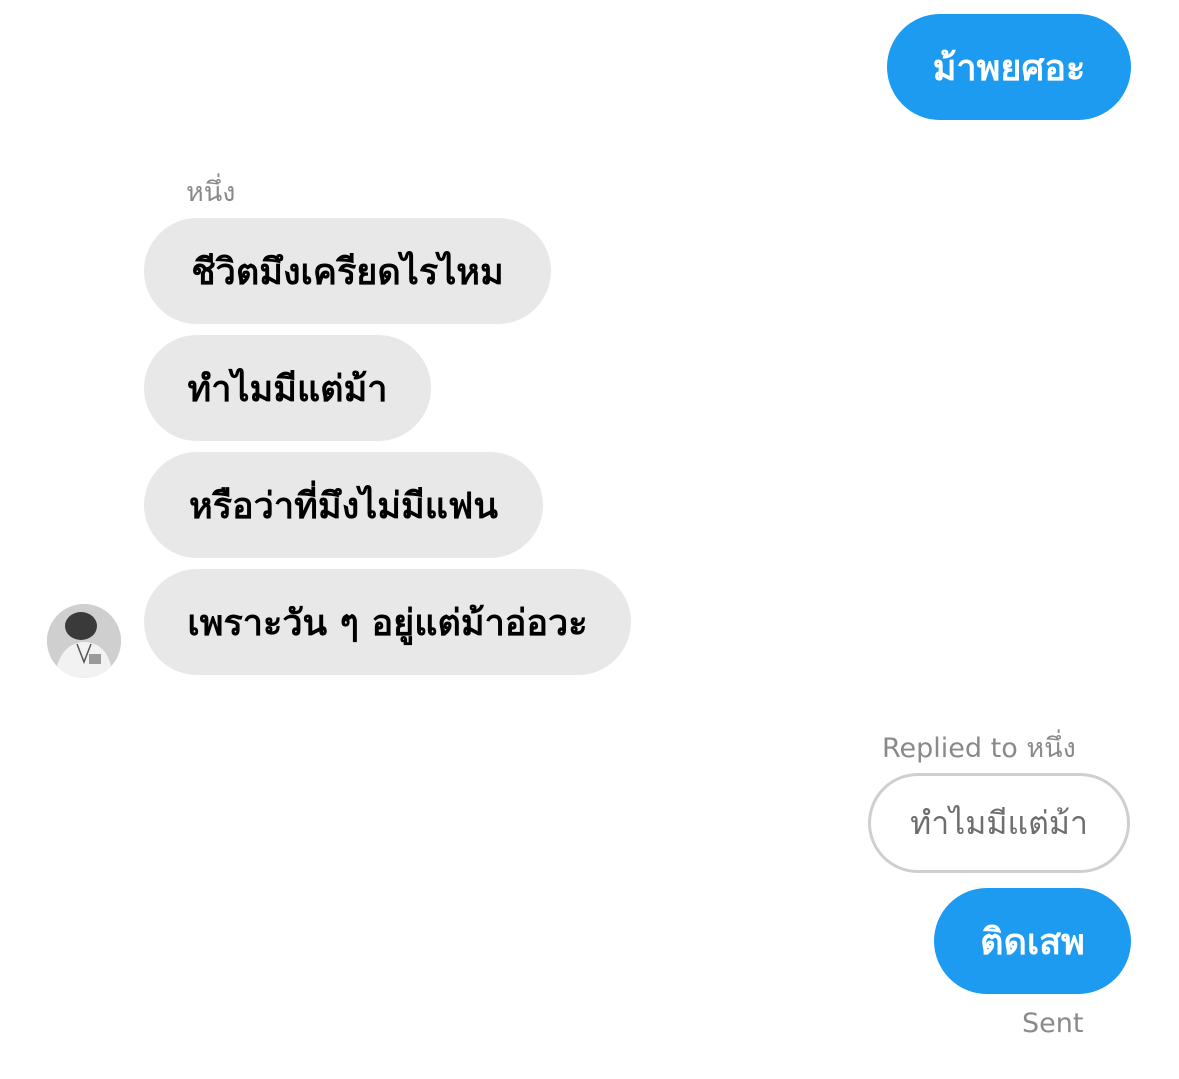  I want to click on quoted-message: ทำไมมีแต่ม้า, so click(999, 823).